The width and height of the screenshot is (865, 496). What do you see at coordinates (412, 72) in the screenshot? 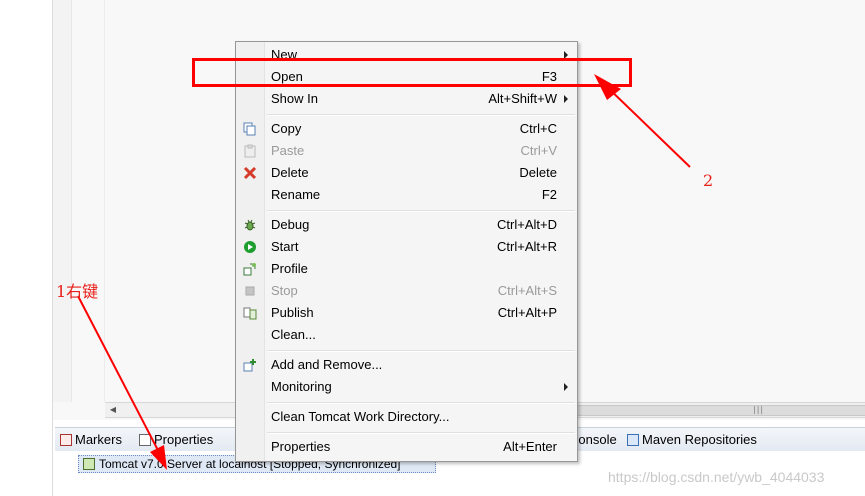
I see `open-highlight-box` at bounding box center [412, 72].